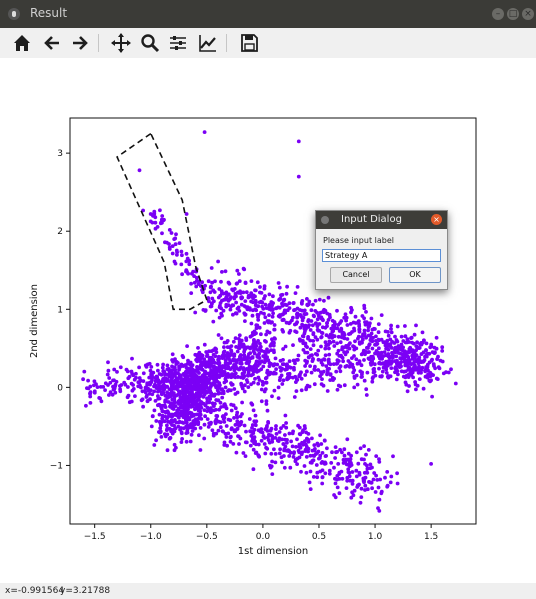 The width and height of the screenshot is (536, 599). I want to click on ok-button: OK, so click(415, 275).